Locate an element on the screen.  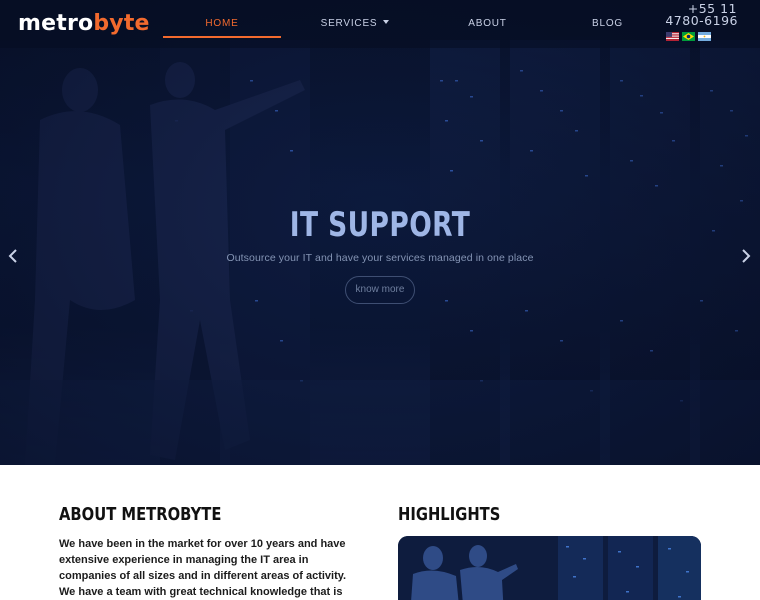
logo-byte: byte is located at coordinates (121, 23).